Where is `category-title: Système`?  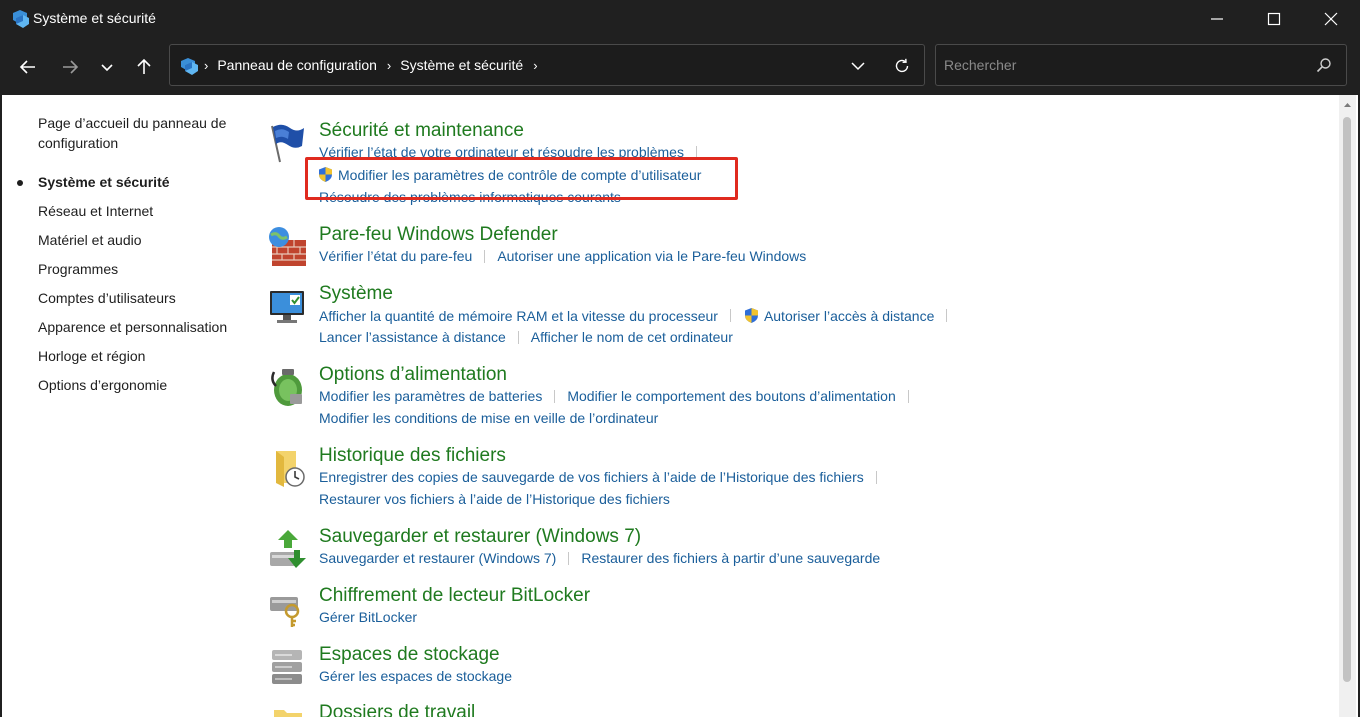
category-title: Système is located at coordinates (356, 294).